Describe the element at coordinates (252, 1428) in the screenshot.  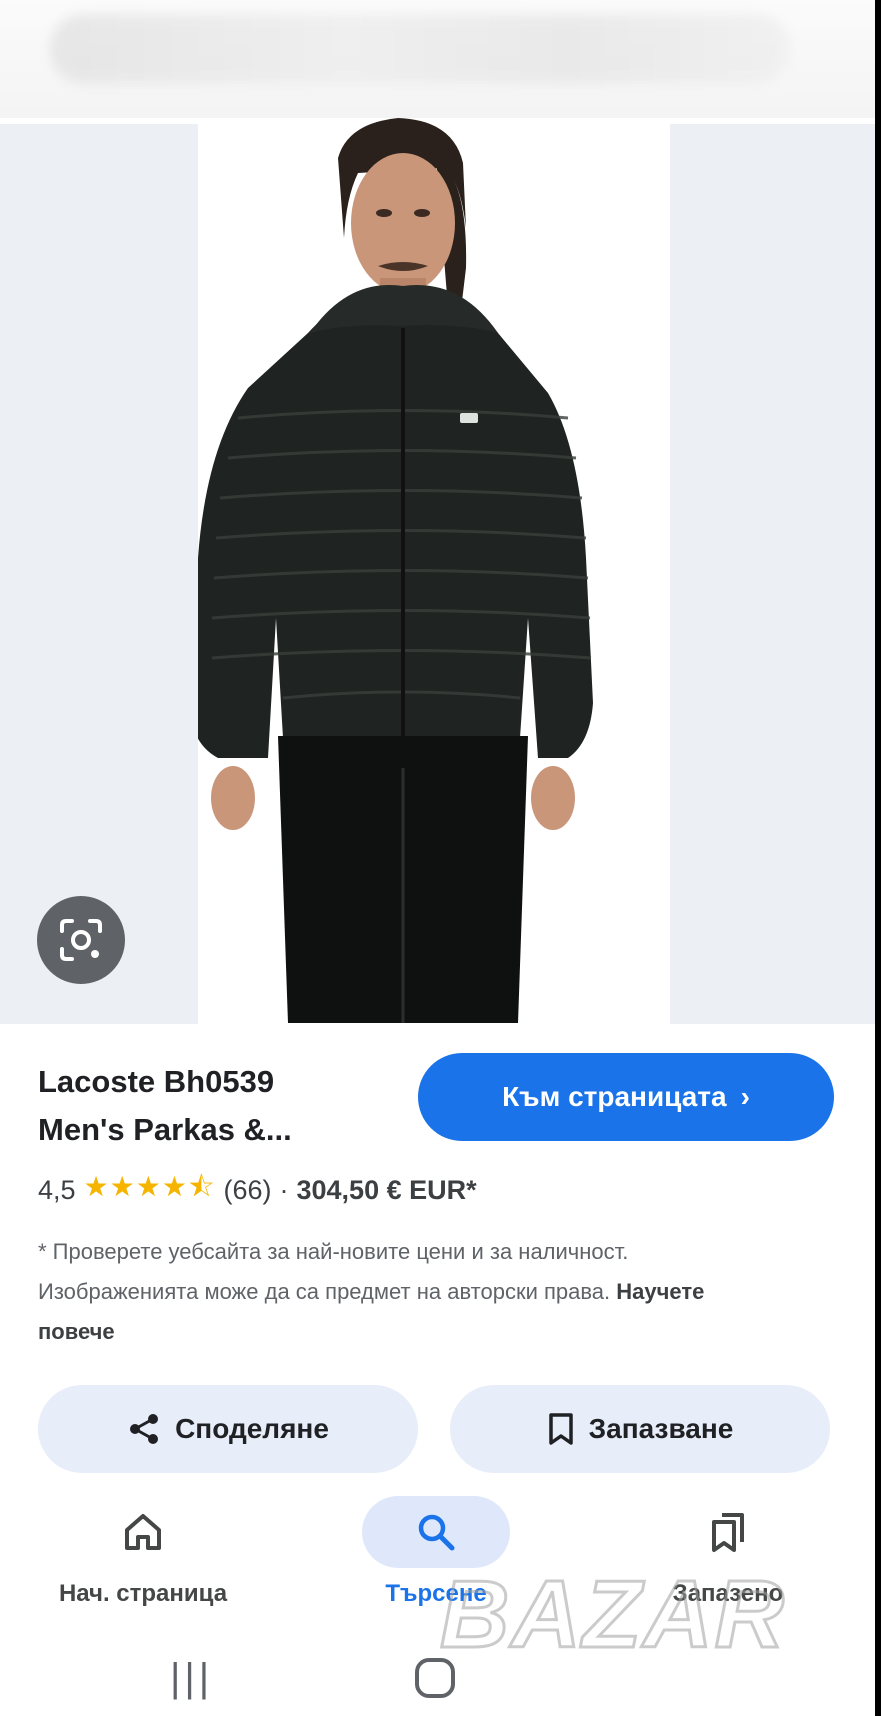
I see `share-label: Споделяне` at that location.